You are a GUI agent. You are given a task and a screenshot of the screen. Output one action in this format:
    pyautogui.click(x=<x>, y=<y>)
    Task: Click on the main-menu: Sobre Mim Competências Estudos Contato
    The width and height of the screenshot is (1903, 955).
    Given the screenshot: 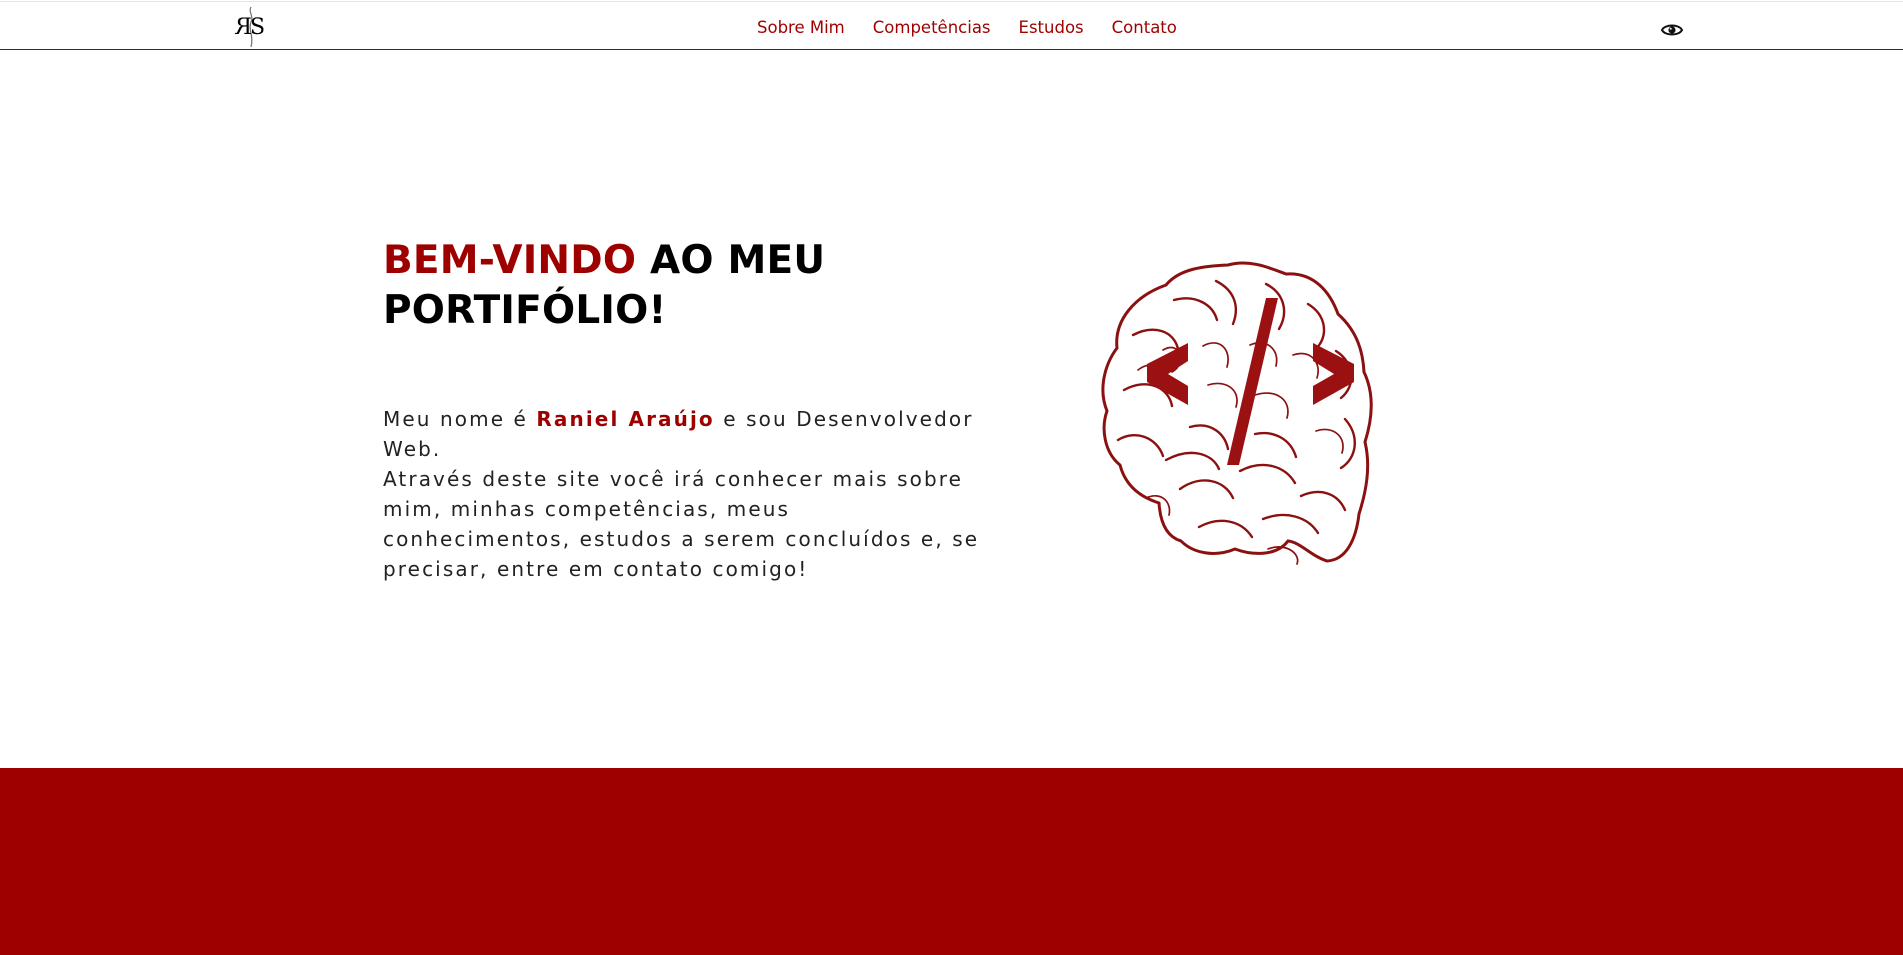 What is the action you would take?
    pyautogui.click(x=967, y=27)
    